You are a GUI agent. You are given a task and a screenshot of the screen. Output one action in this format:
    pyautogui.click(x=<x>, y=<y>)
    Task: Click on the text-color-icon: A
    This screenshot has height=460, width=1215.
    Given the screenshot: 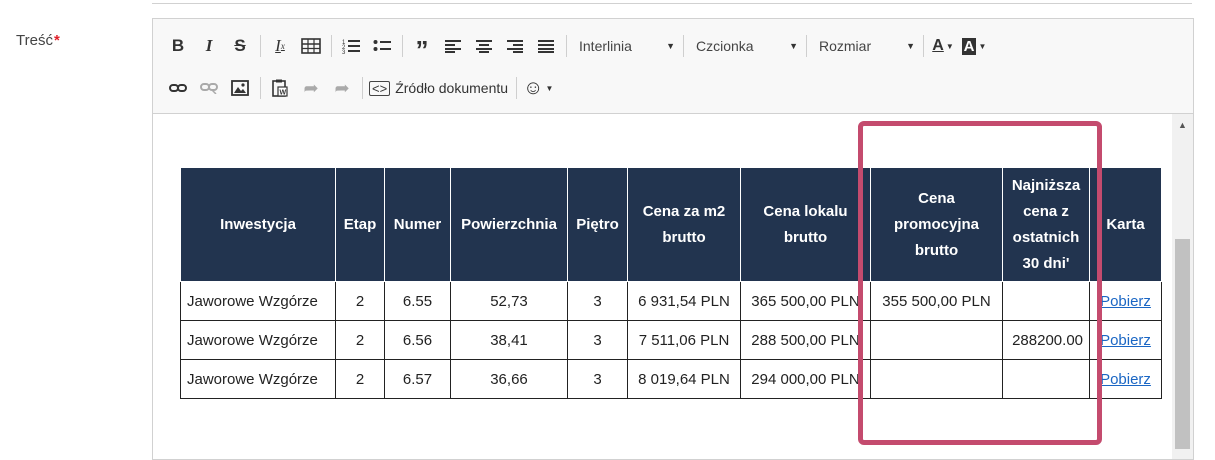 What is the action you would take?
    pyautogui.click(x=938, y=45)
    